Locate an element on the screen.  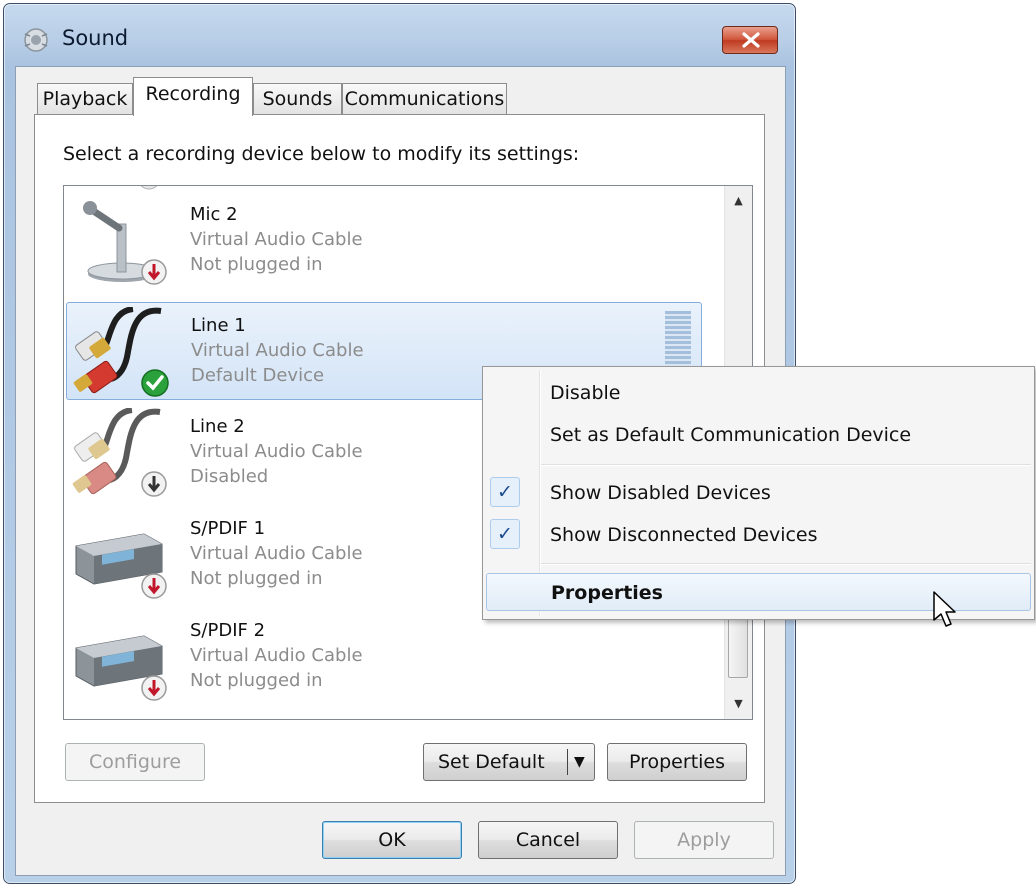
configure-button: Configure is located at coordinates (135, 762).